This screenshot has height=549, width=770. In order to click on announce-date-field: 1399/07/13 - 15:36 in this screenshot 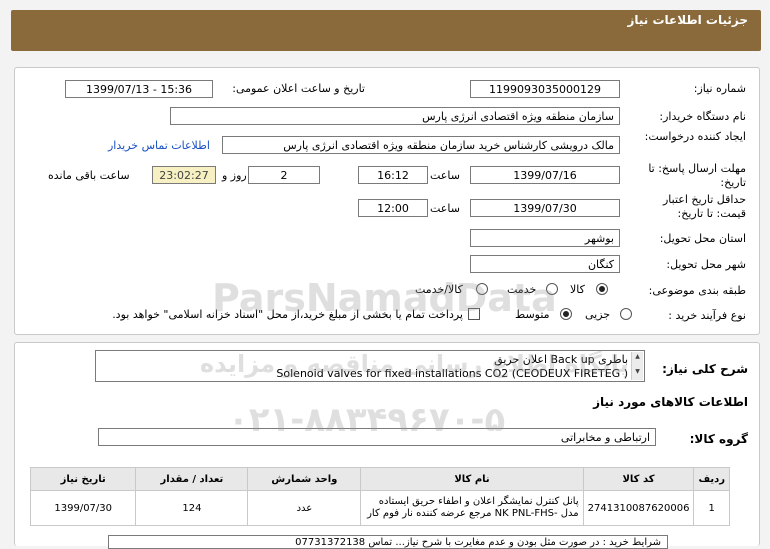, I will do `click(139, 89)`.